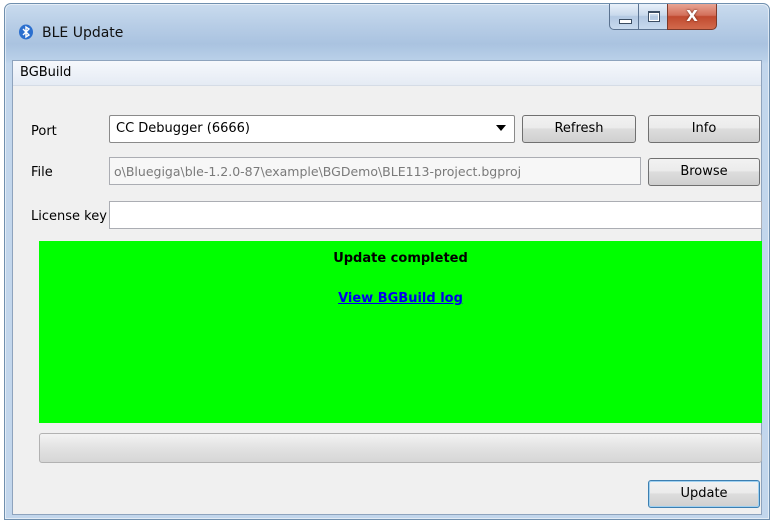 This screenshot has width=774, height=527. What do you see at coordinates (400, 258) in the screenshot?
I see `status-message: Update completed` at bounding box center [400, 258].